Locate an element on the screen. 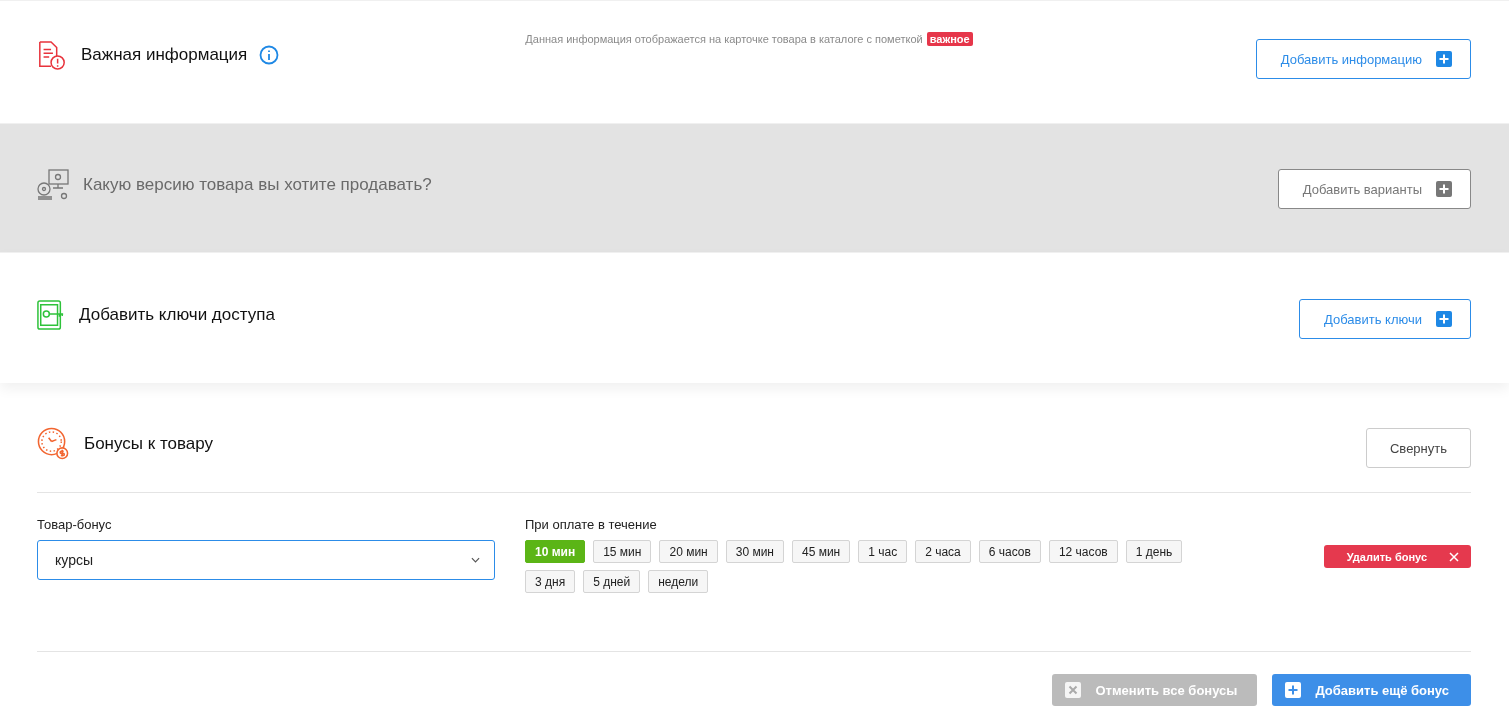  period-option: 5 дней is located at coordinates (612, 581).